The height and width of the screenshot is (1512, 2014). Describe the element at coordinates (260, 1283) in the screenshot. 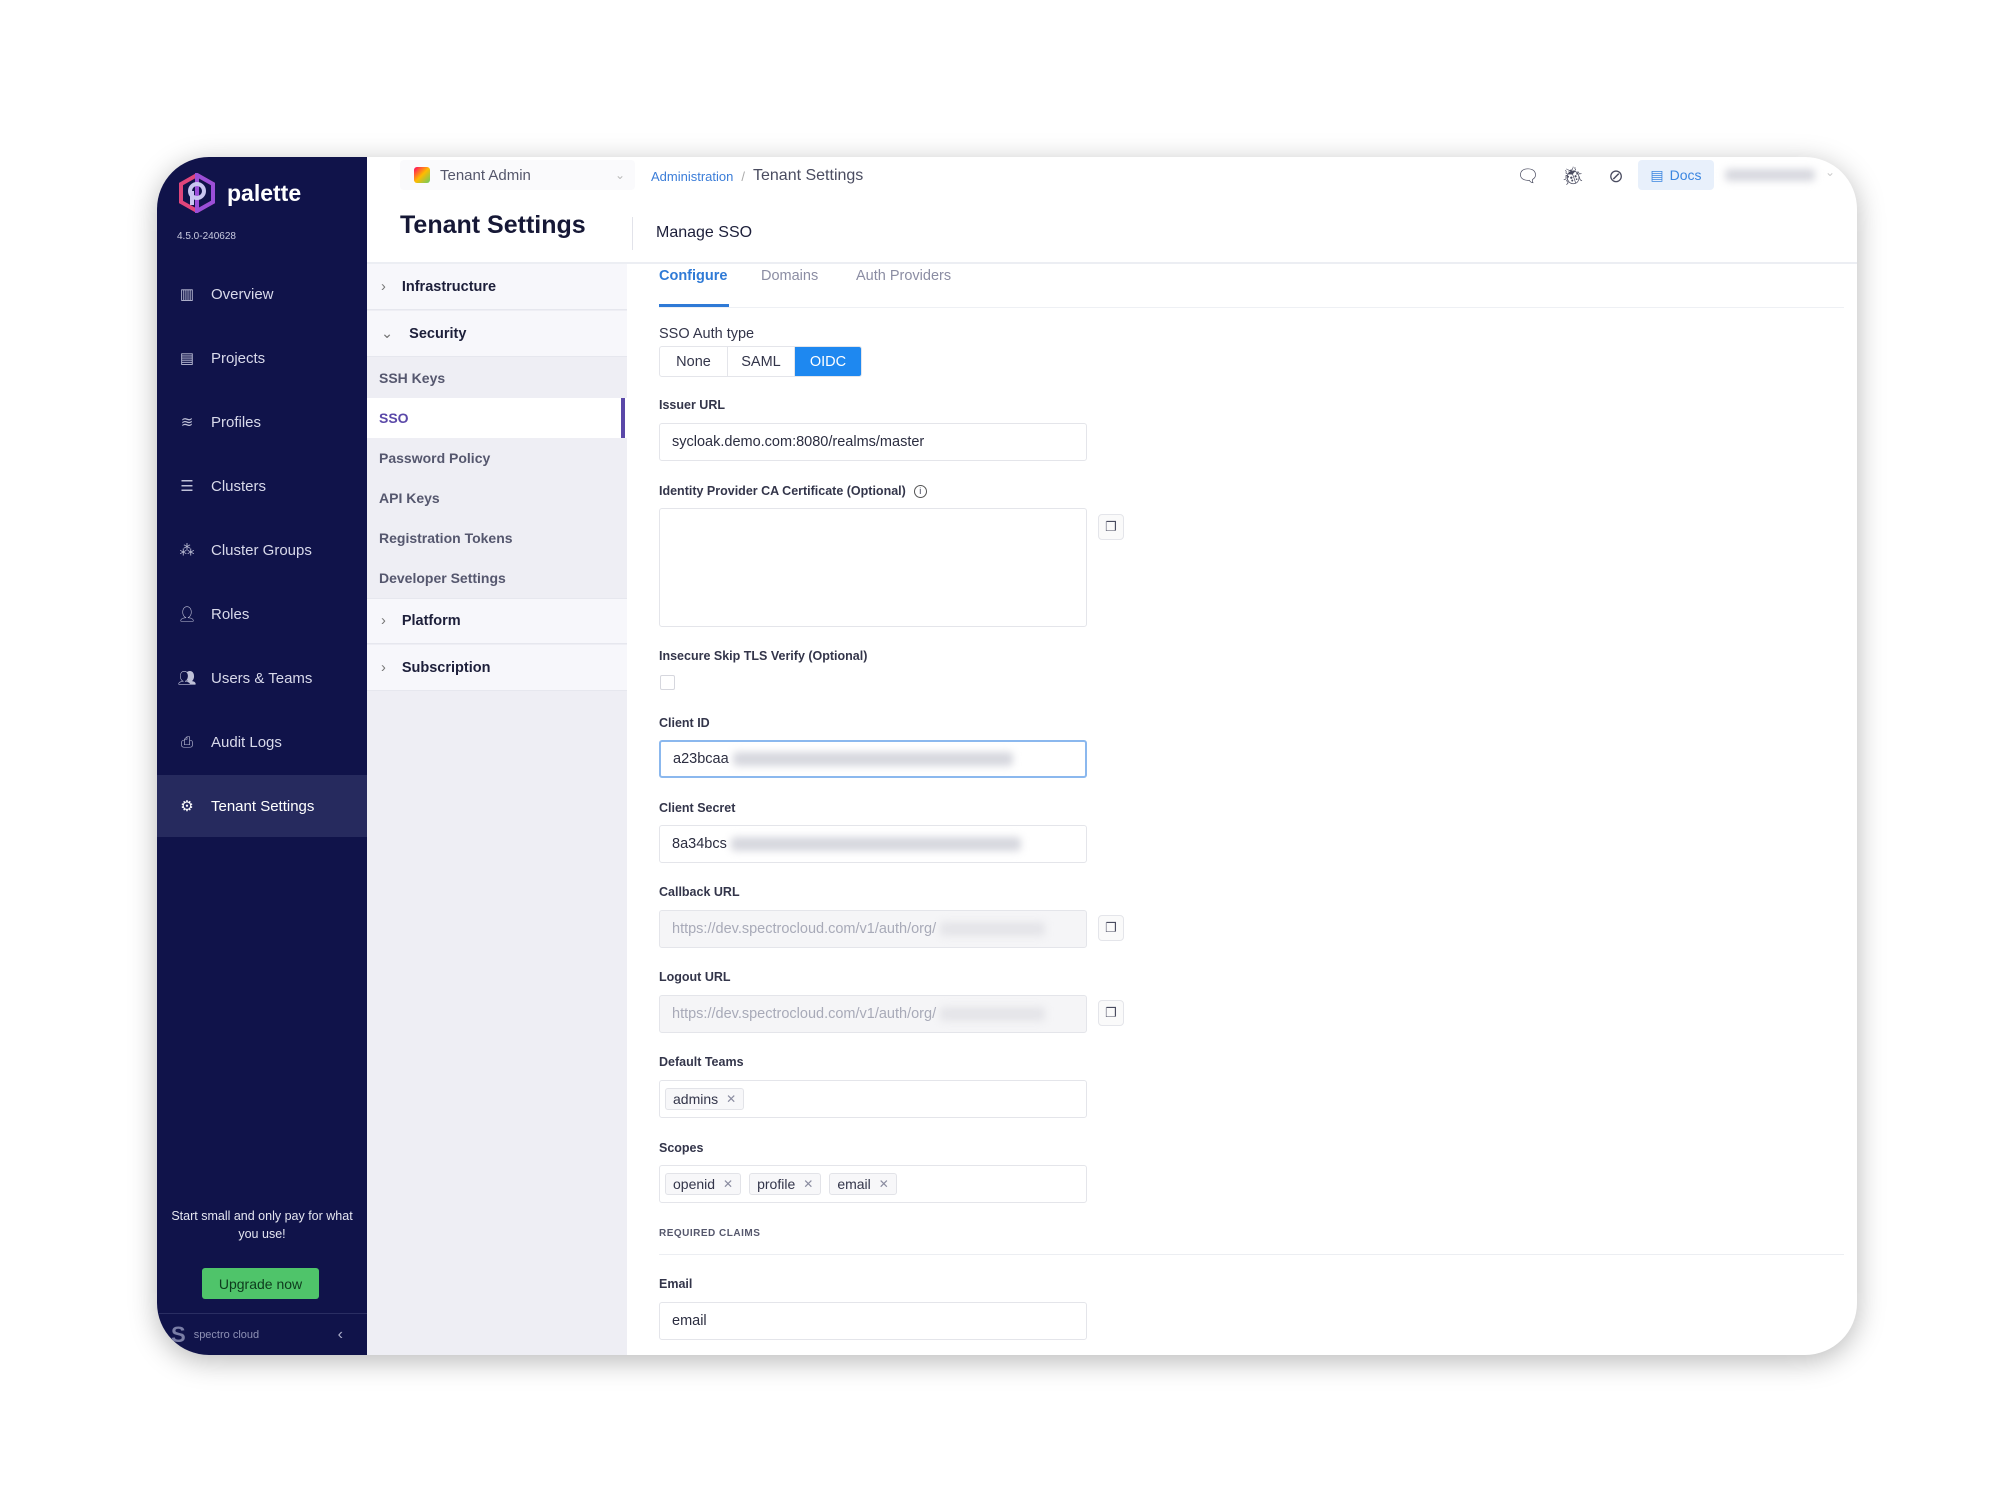

I see `upgrade-button: Upgrade now` at that location.